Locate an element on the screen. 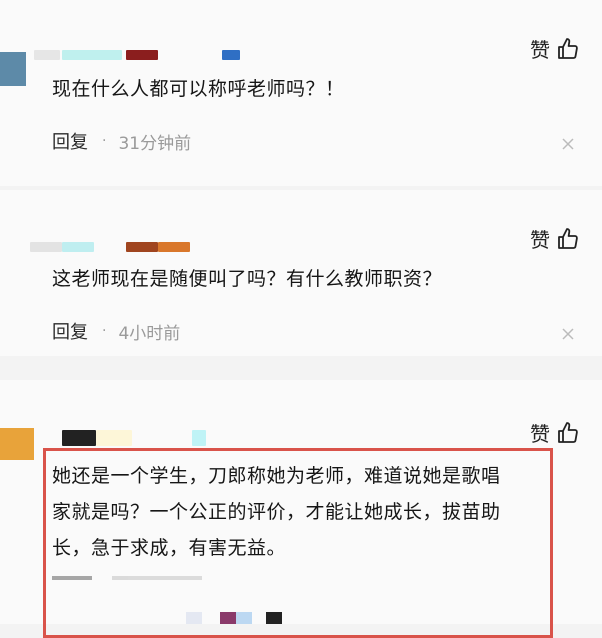 This screenshot has height=638, width=602. comment-meta: 回复 · 4小时前 is located at coordinates (116, 331).